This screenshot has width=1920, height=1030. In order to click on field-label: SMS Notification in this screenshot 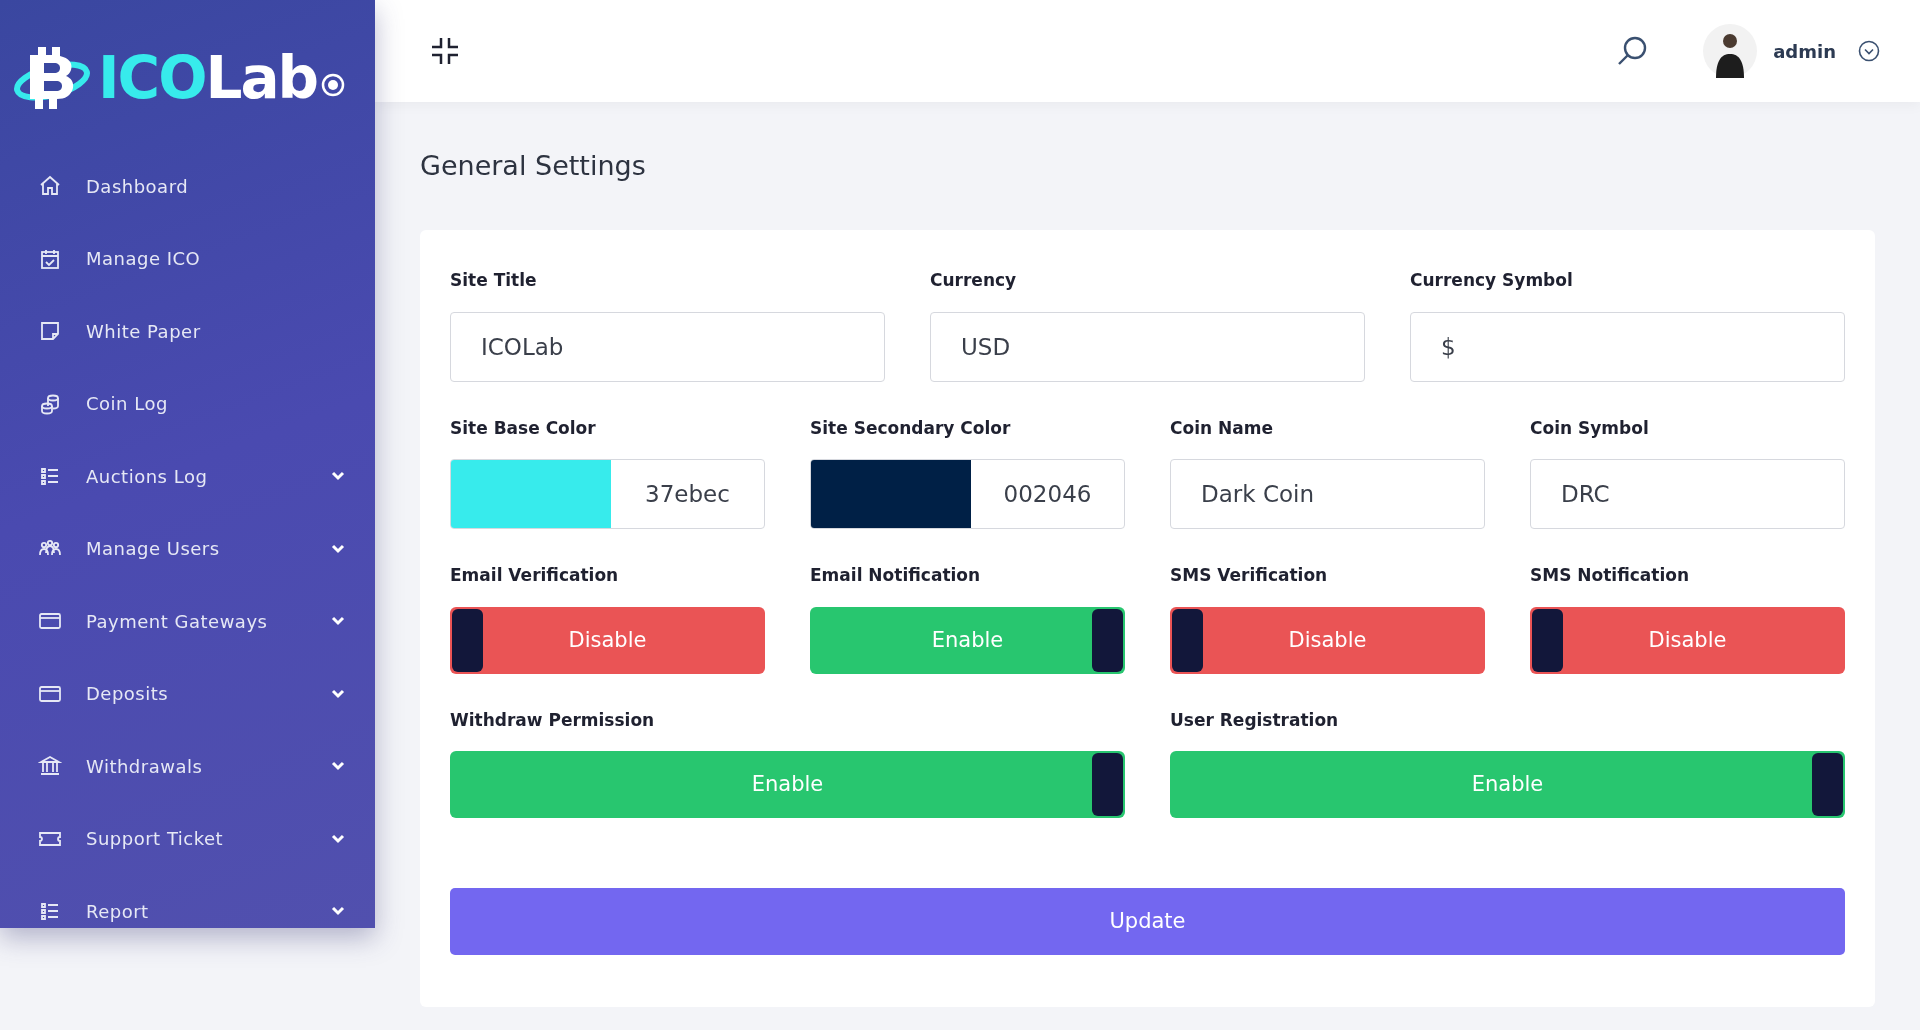, I will do `click(1610, 576)`.